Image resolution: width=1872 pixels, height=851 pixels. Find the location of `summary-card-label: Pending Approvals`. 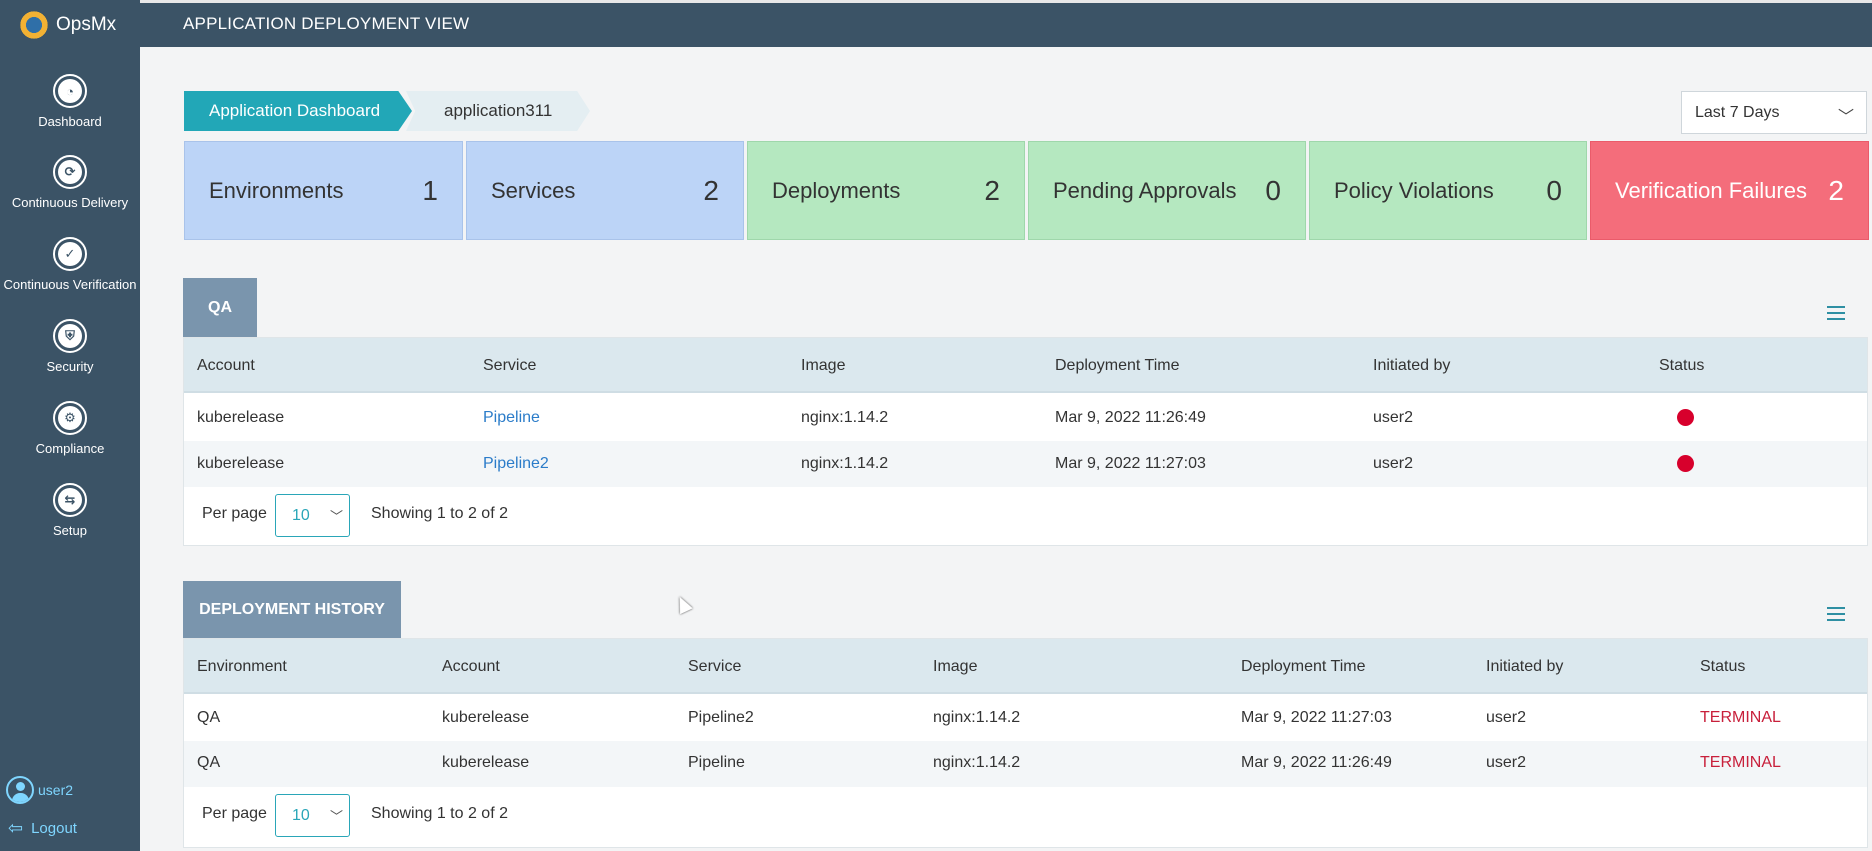

summary-card-label: Pending Approvals is located at coordinates (1145, 190).